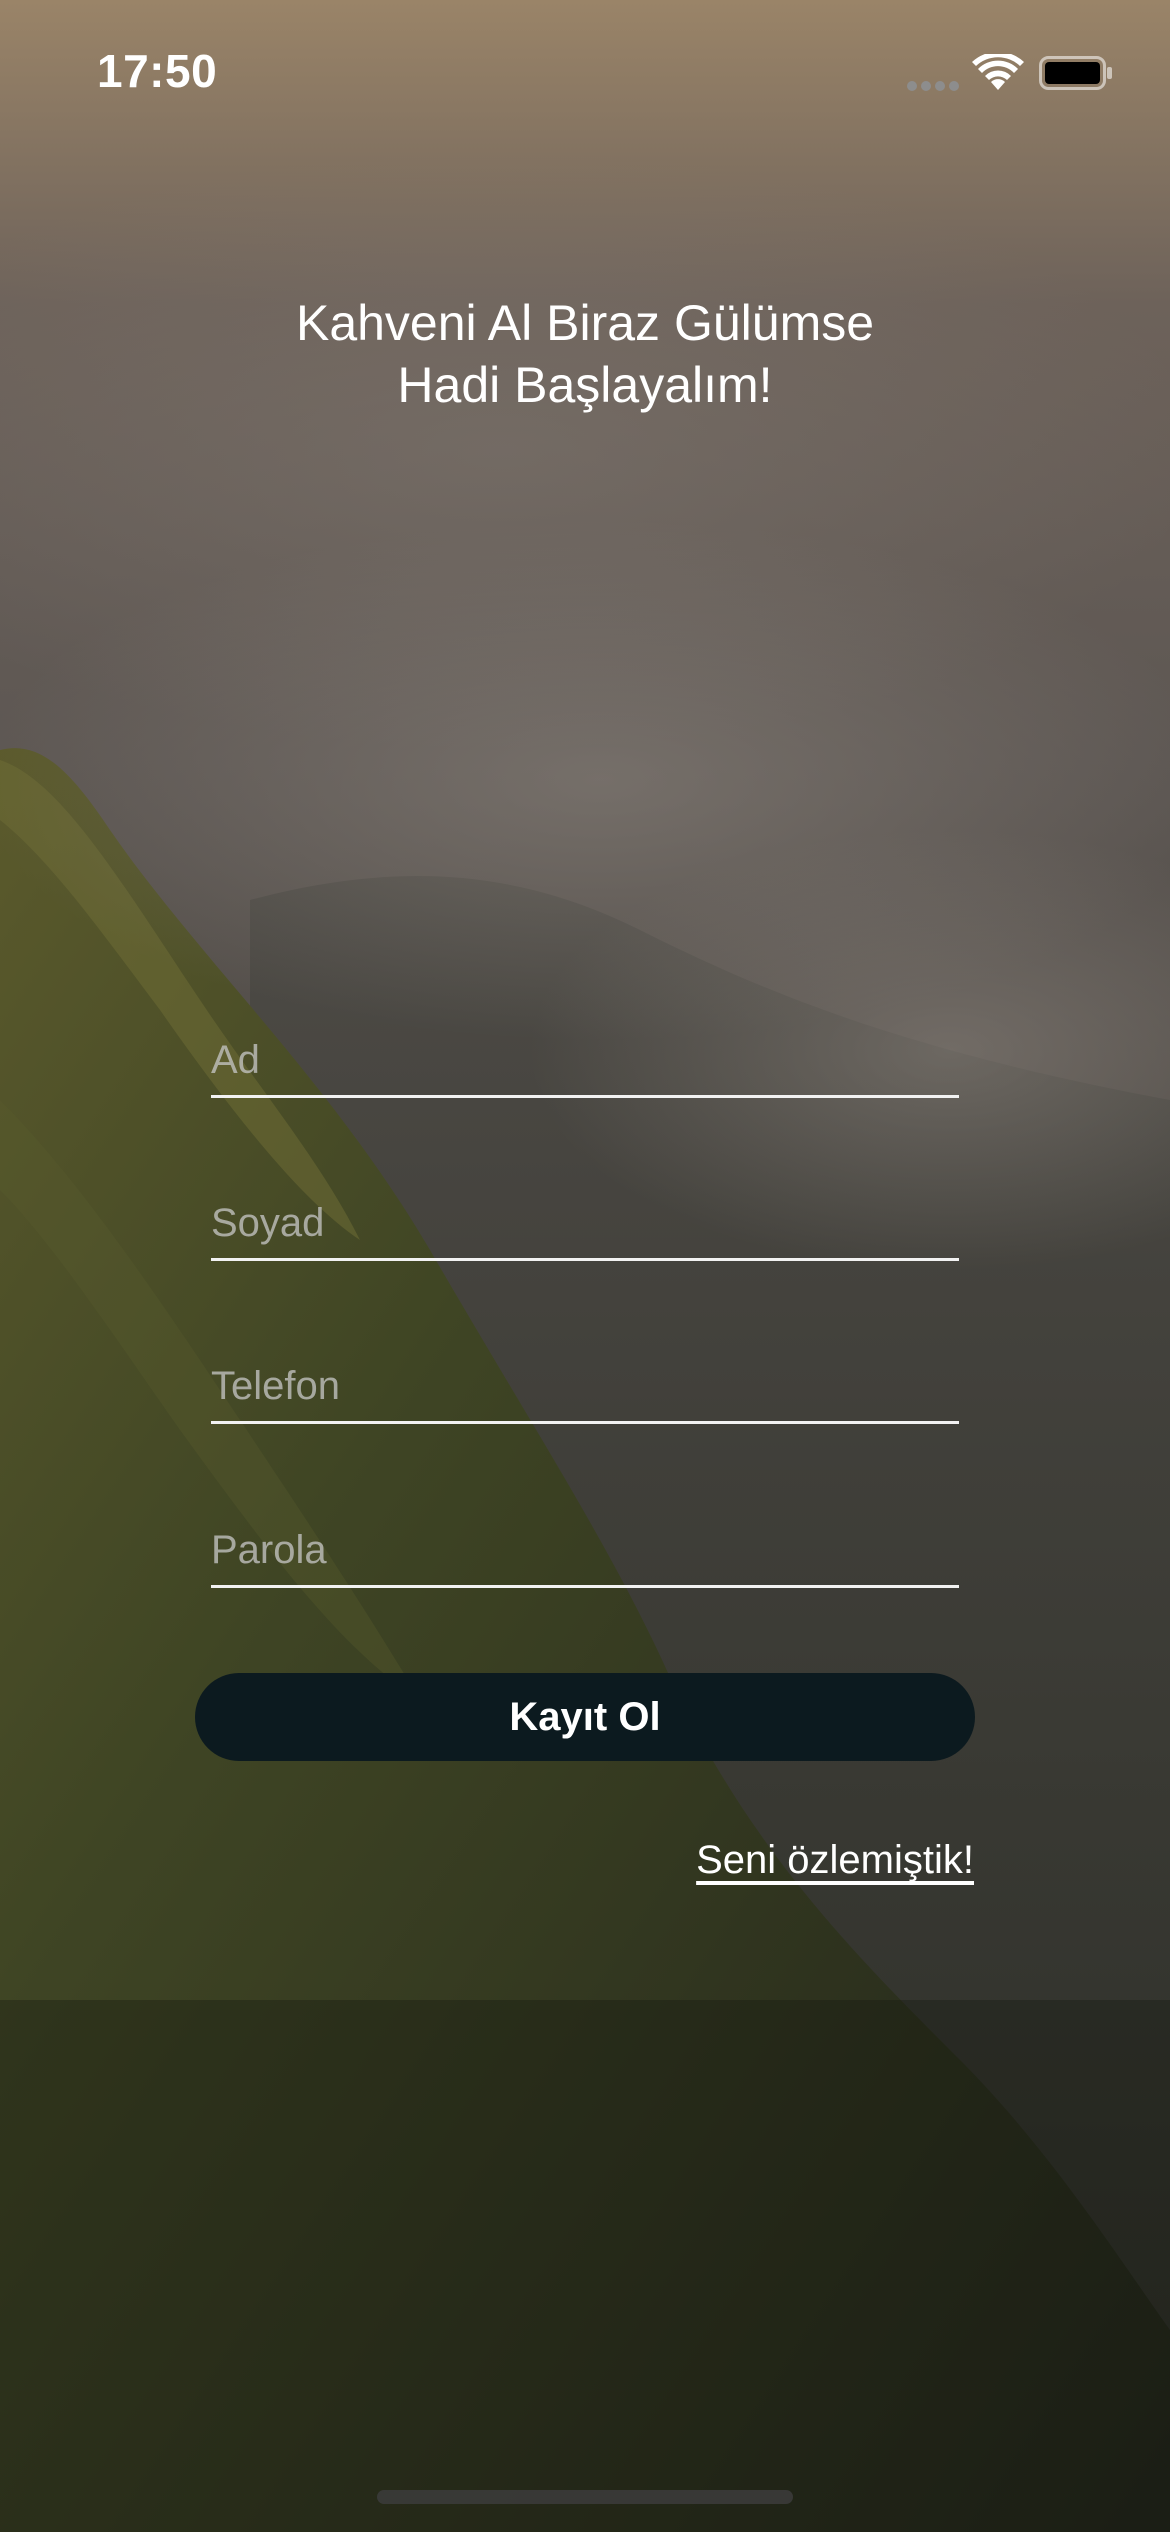 Image resolution: width=1170 pixels, height=2532 pixels. What do you see at coordinates (585, 1060) in the screenshot?
I see `first-name-input` at bounding box center [585, 1060].